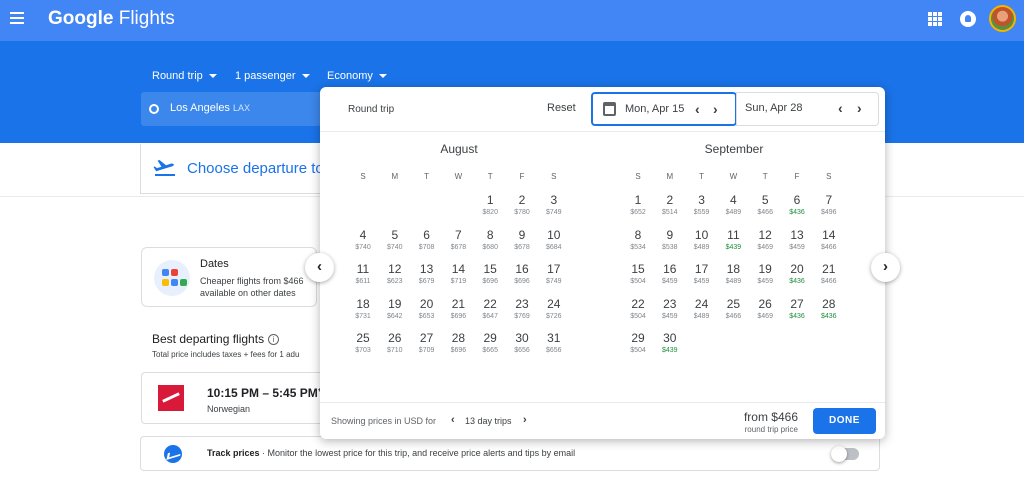 Image resolution: width=1024 pixels, height=485 pixels. I want to click on calendar-day: 22 $504, so click(638, 313).